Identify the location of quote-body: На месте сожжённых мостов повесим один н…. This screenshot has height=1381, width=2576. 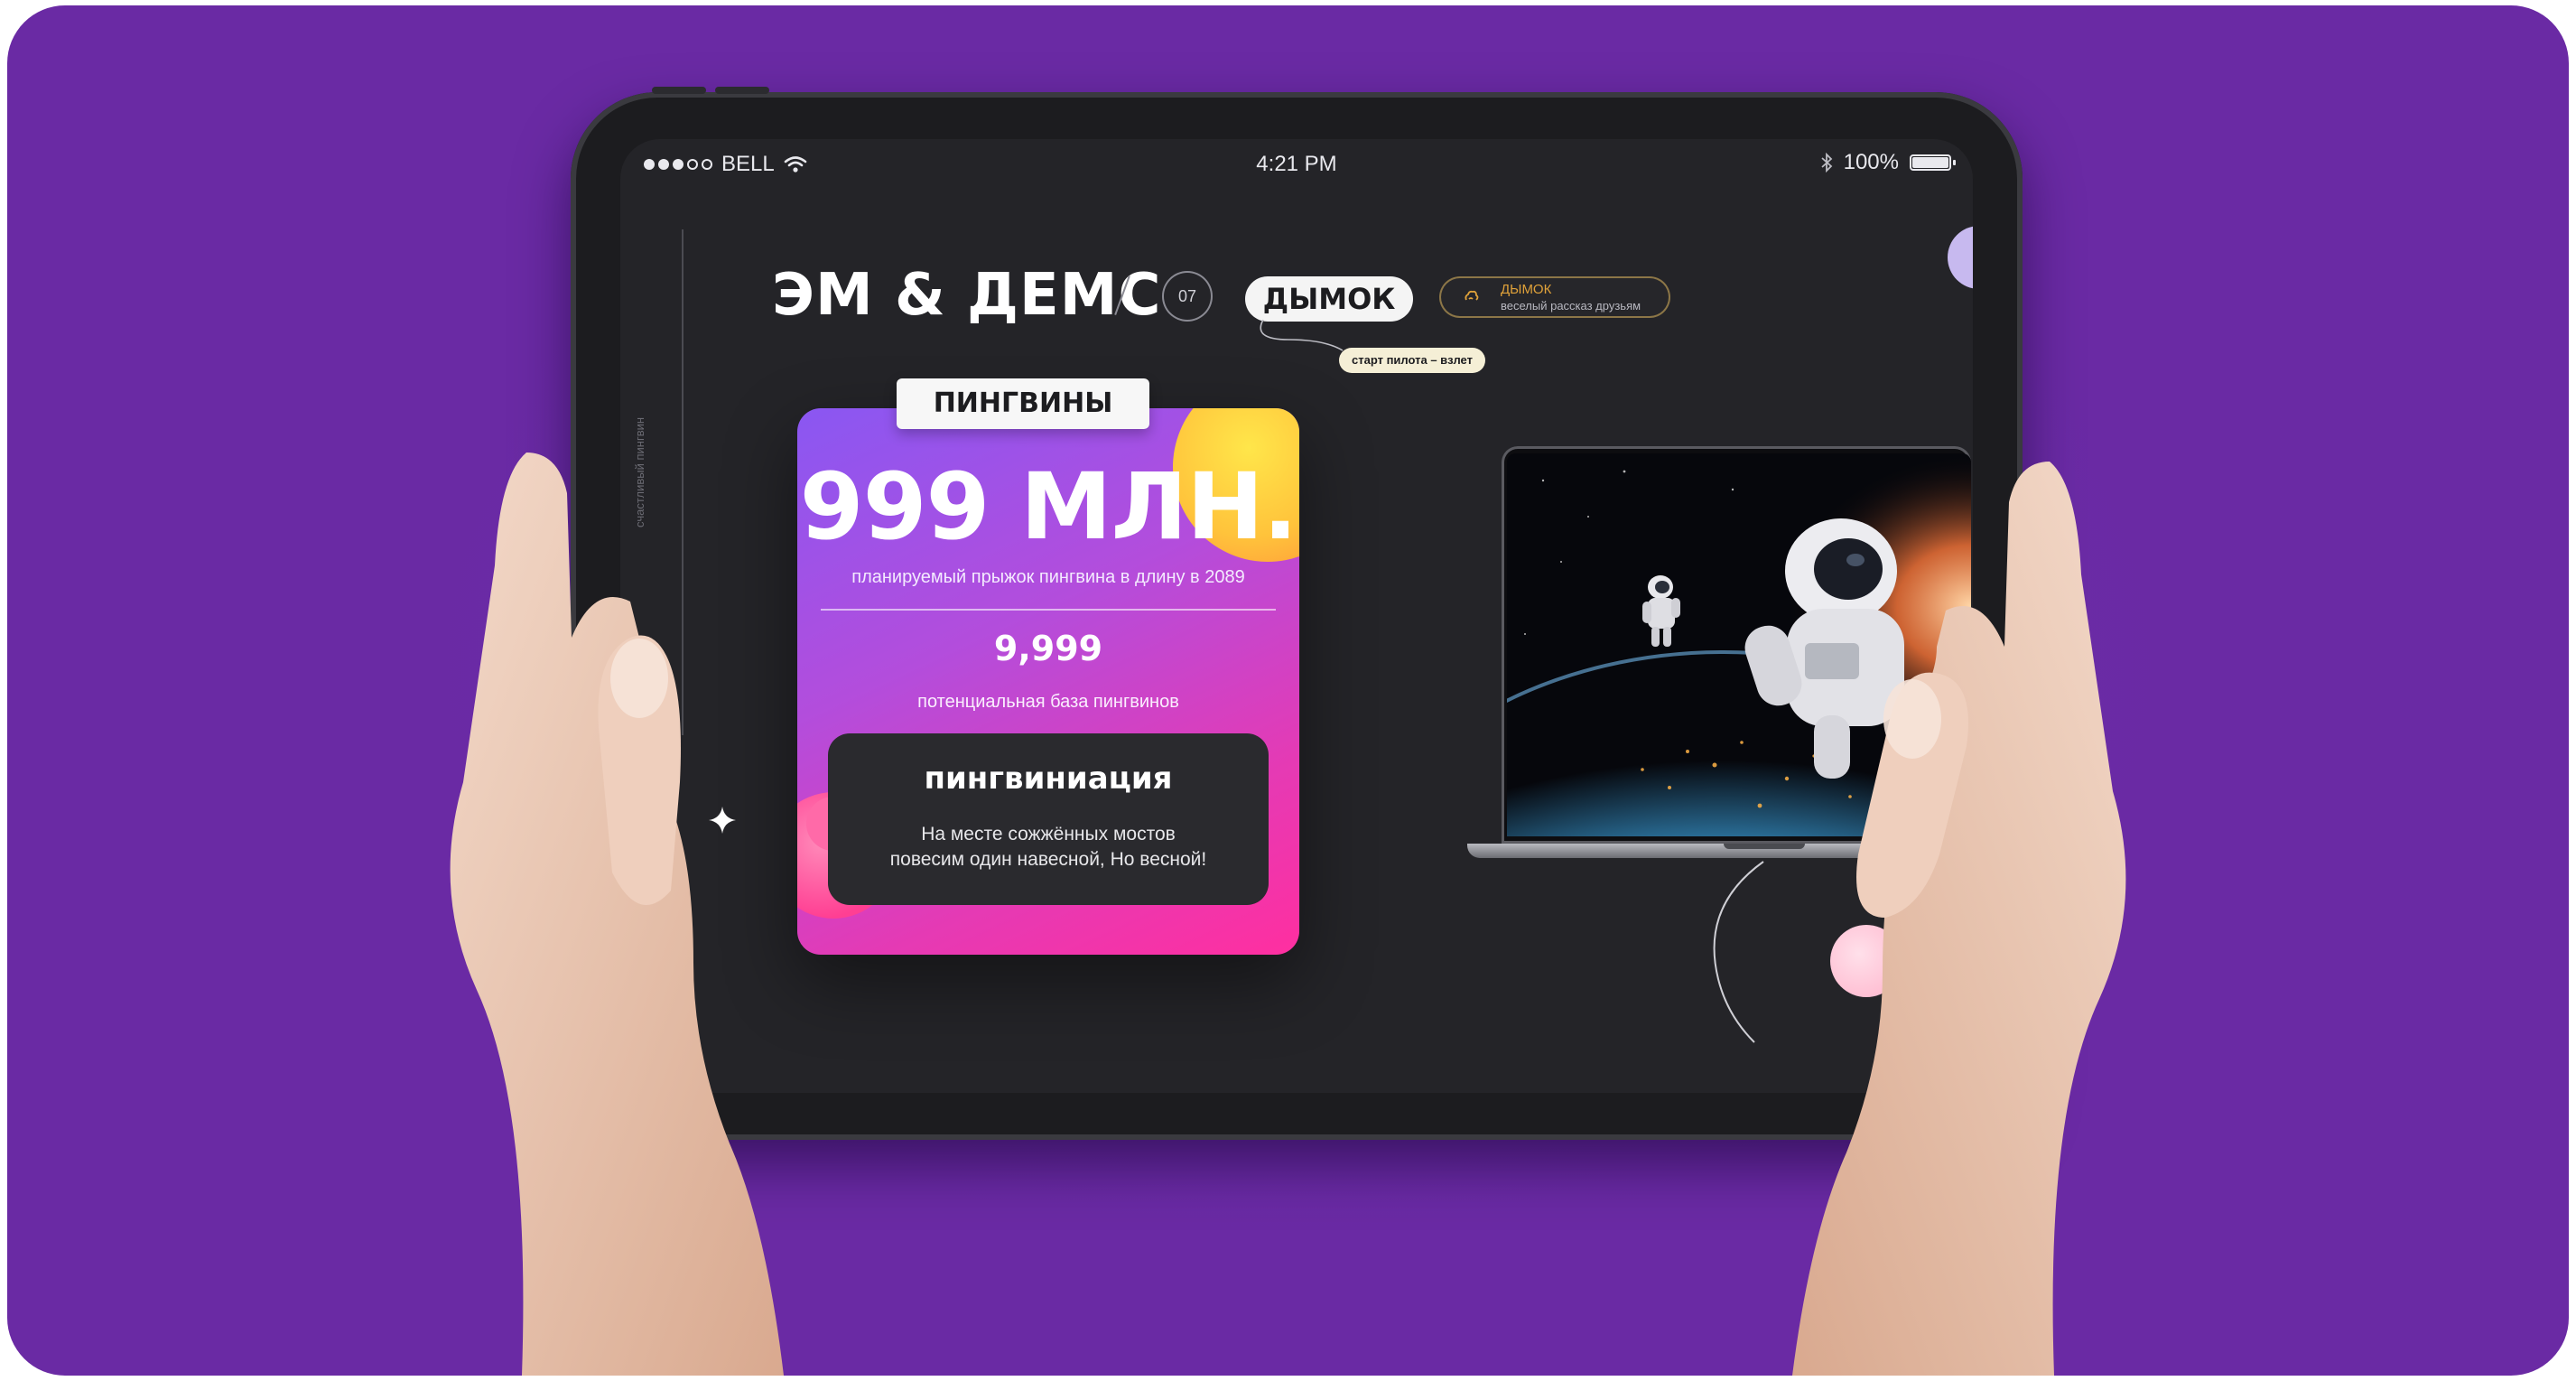
(1048, 847).